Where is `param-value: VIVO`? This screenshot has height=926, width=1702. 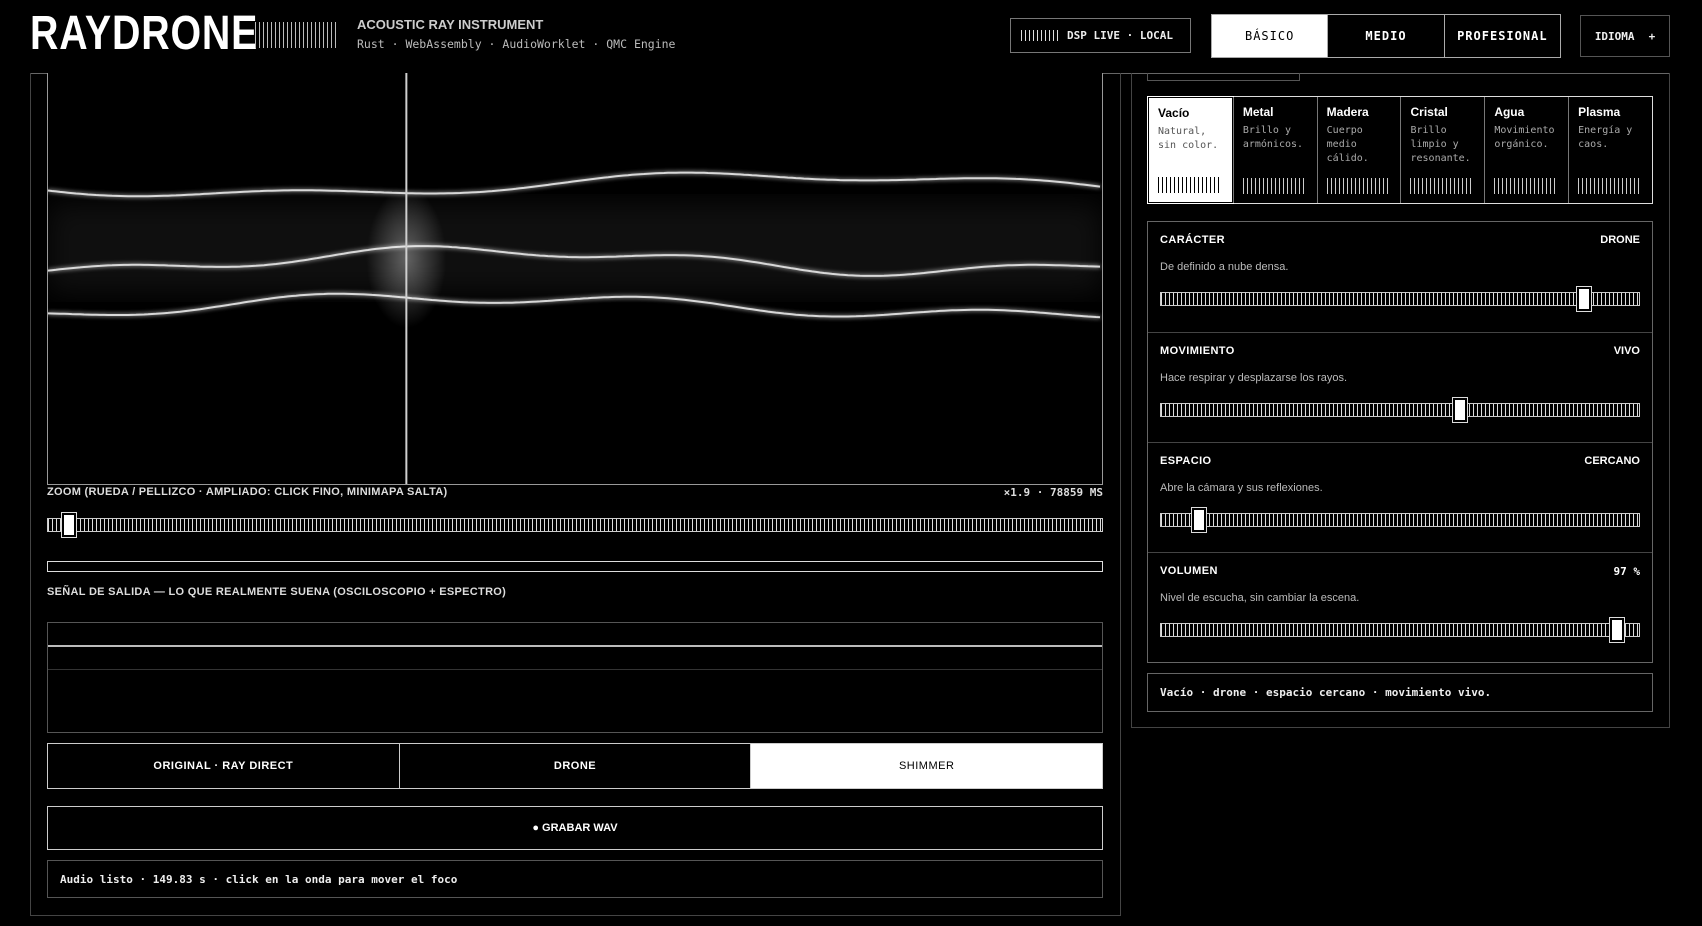 param-value: VIVO is located at coordinates (1626, 351).